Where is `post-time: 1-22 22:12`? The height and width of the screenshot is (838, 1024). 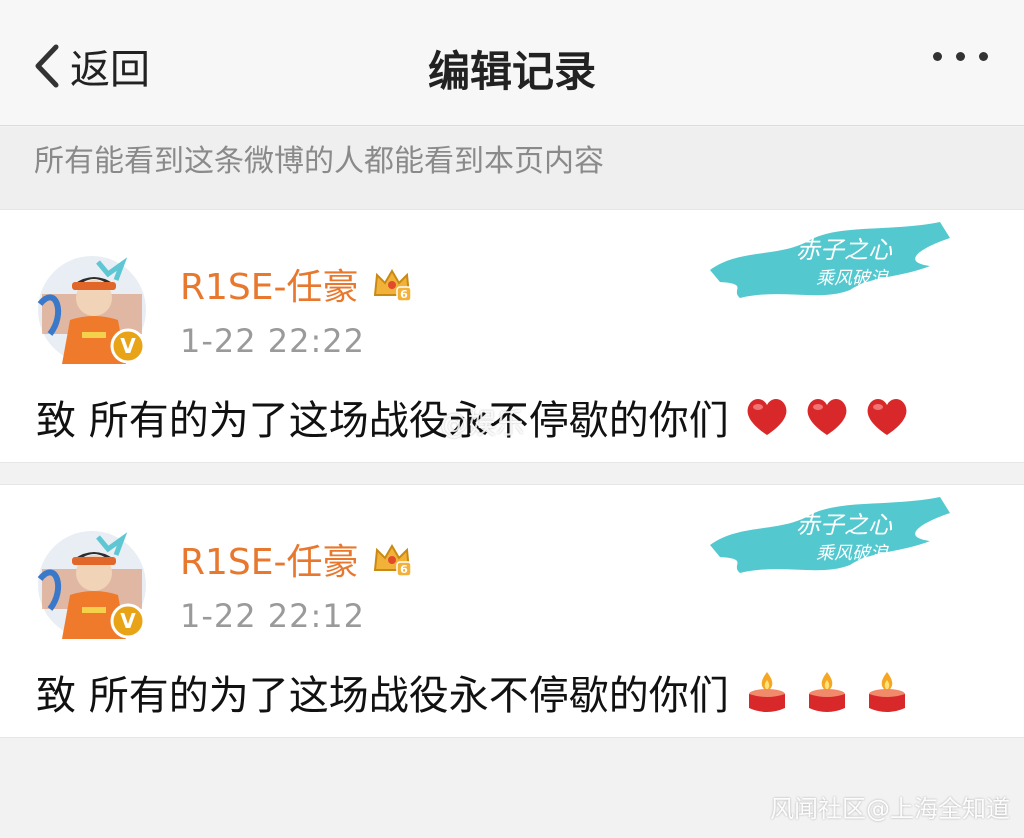
post-time: 1-22 22:12 is located at coordinates (273, 616).